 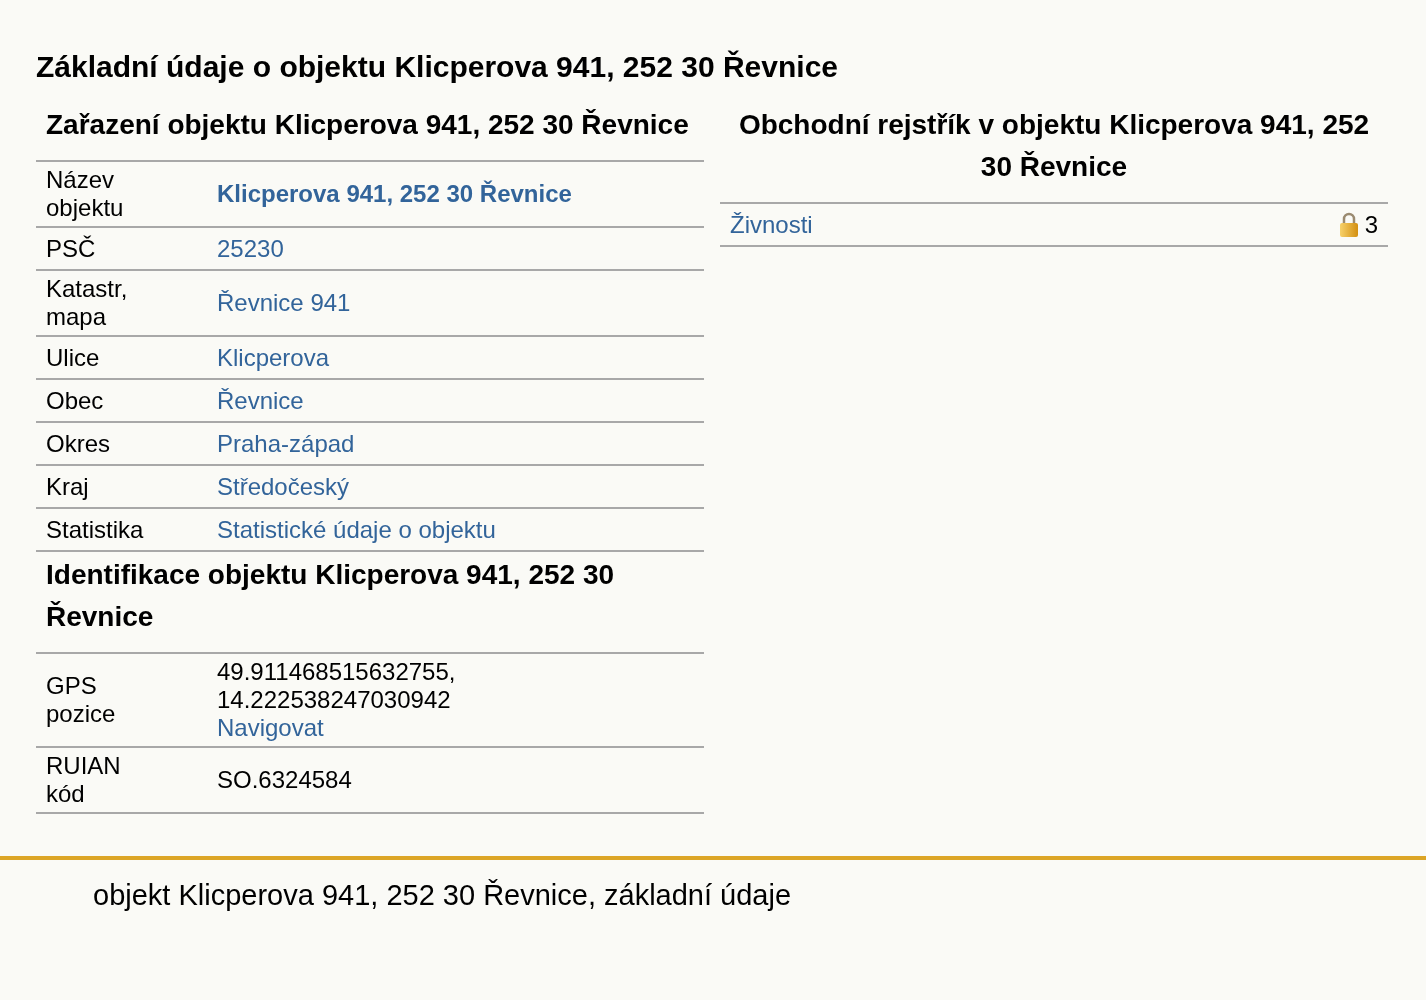 I want to click on section-heading: Zařazení objektu Klicperova 941, 252 30 Řevnice, so click(x=367, y=125).